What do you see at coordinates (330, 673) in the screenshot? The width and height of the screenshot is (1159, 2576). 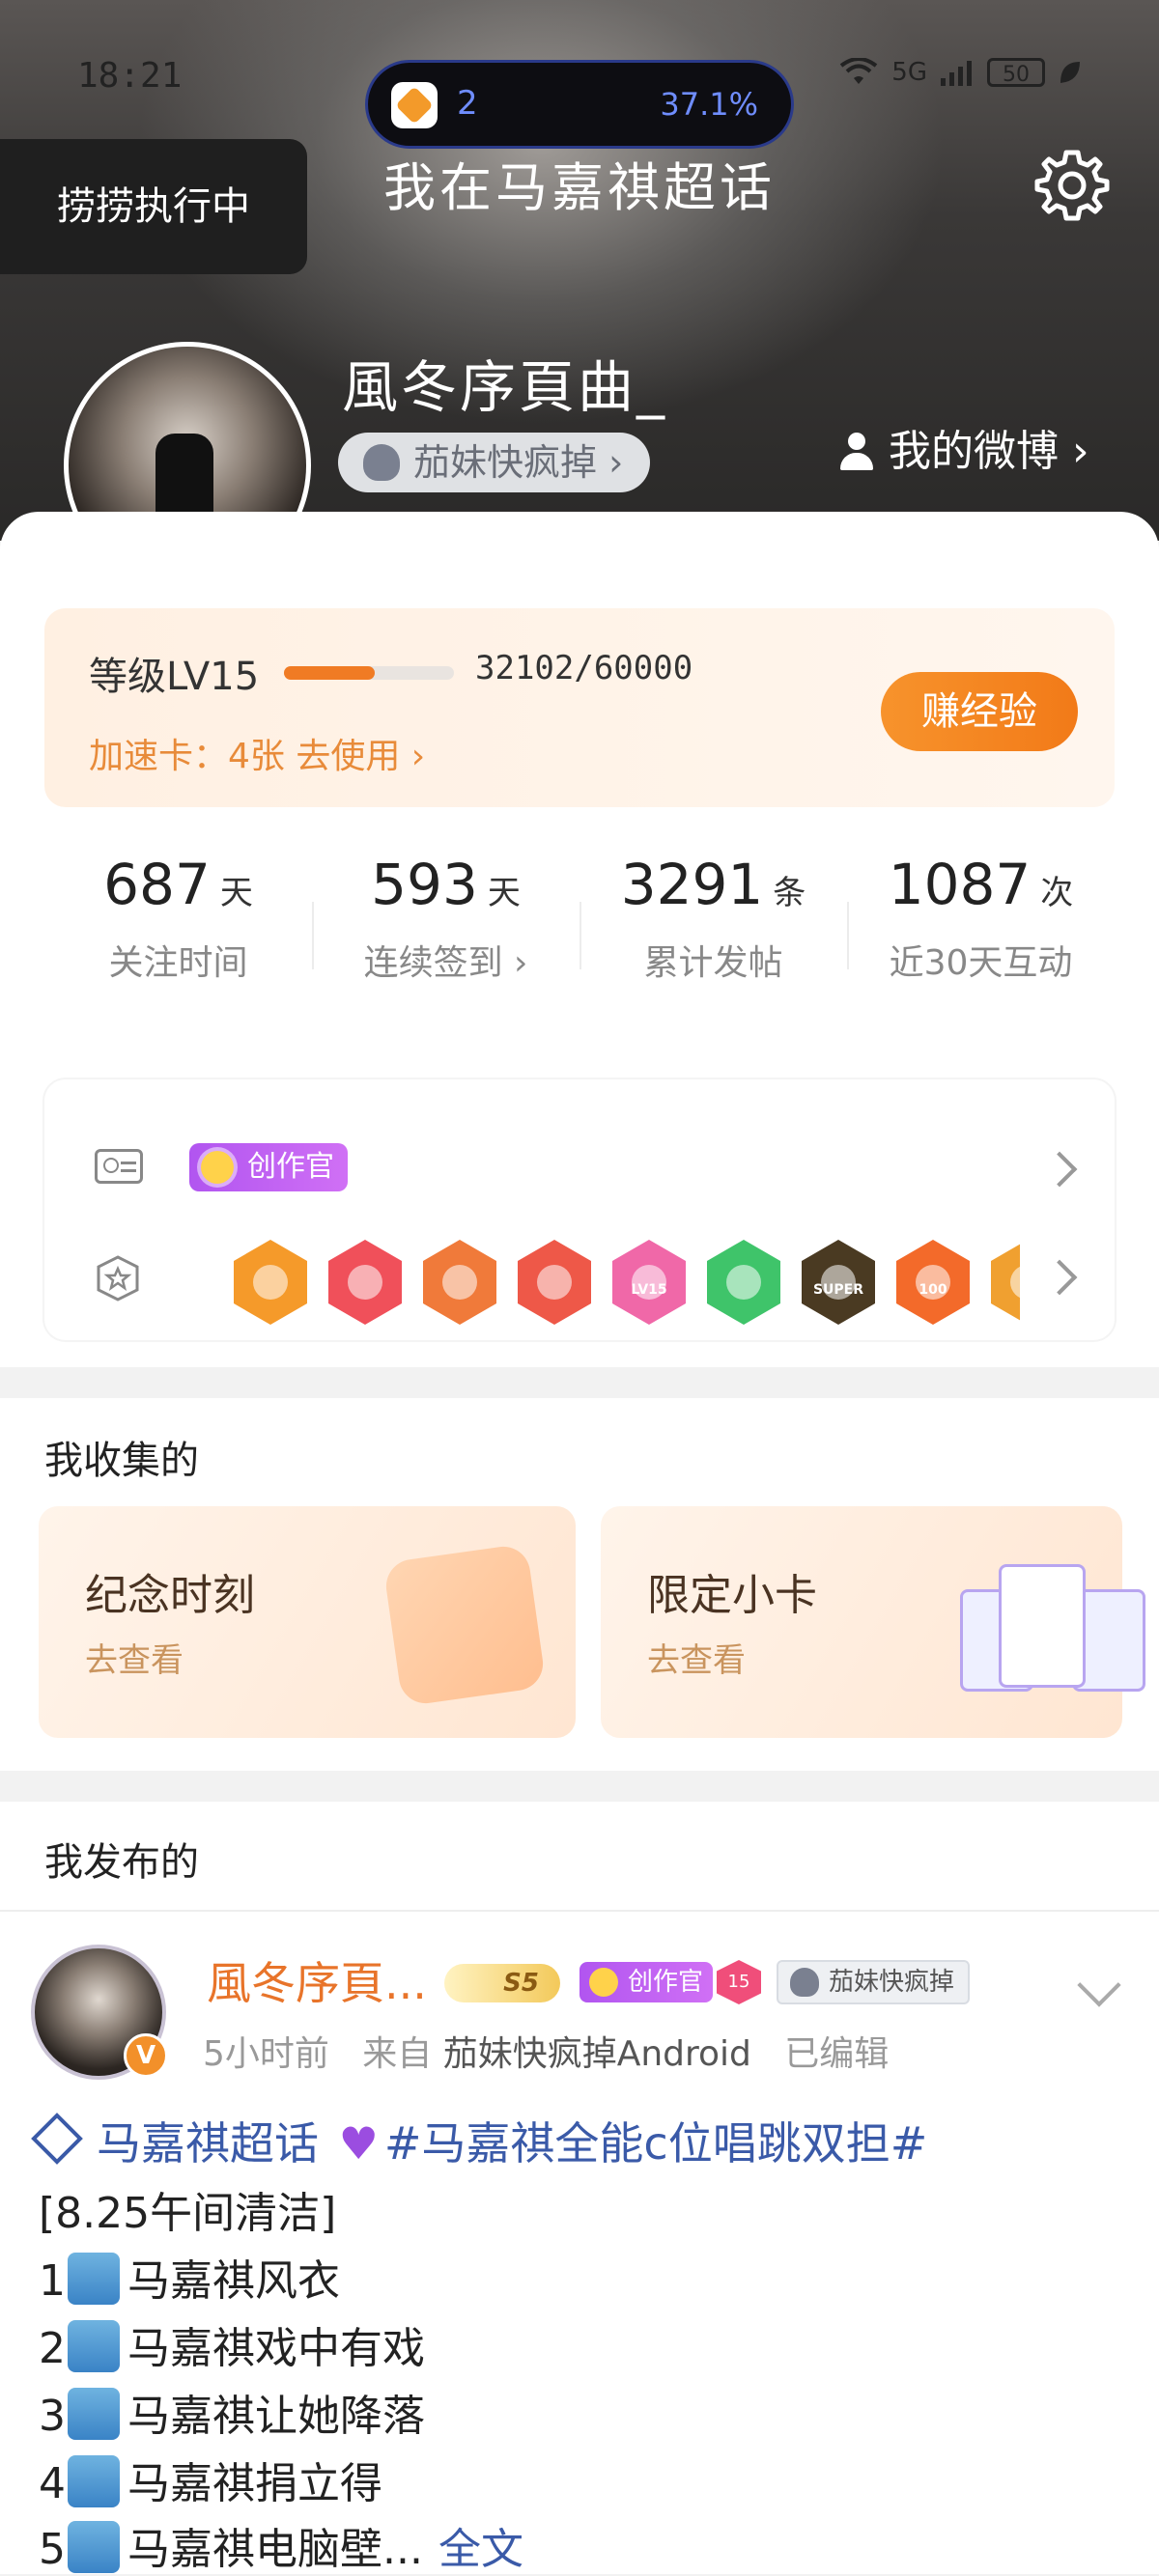 I see `level-progress-fill` at bounding box center [330, 673].